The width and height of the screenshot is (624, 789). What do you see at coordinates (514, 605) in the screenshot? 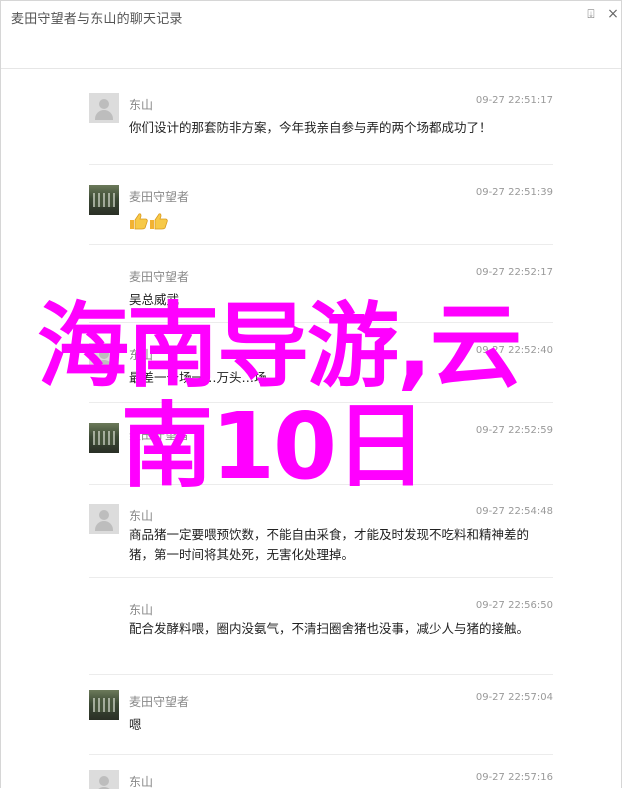
I see `message-time: 09-27 22:56:50` at bounding box center [514, 605].